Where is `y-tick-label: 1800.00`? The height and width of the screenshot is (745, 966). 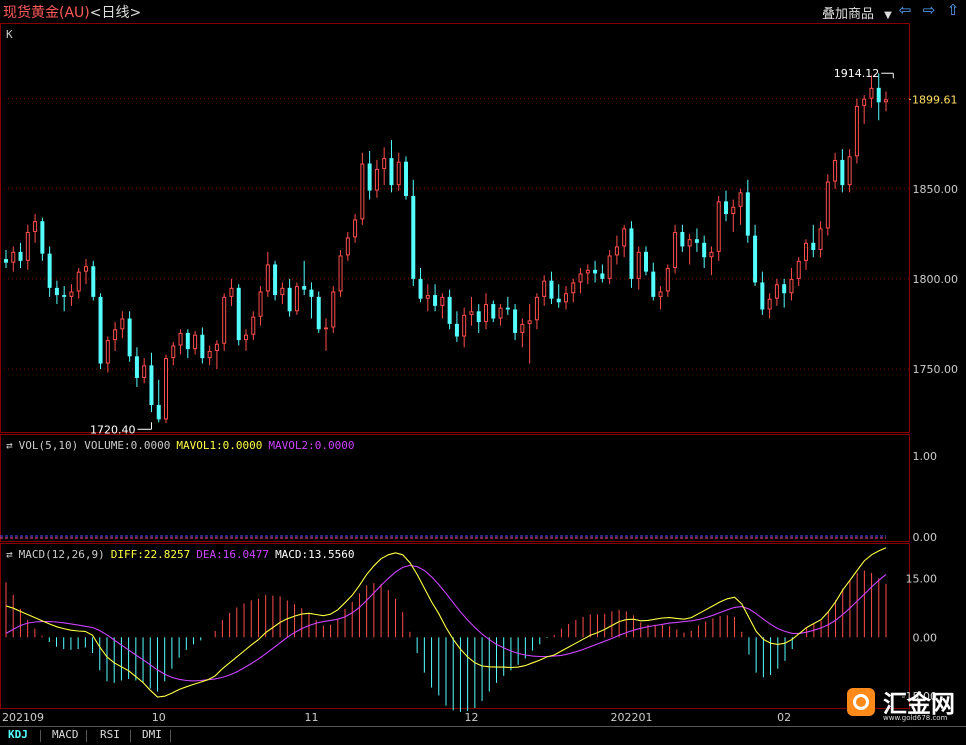 y-tick-label: 1800.00 is located at coordinates (936, 279).